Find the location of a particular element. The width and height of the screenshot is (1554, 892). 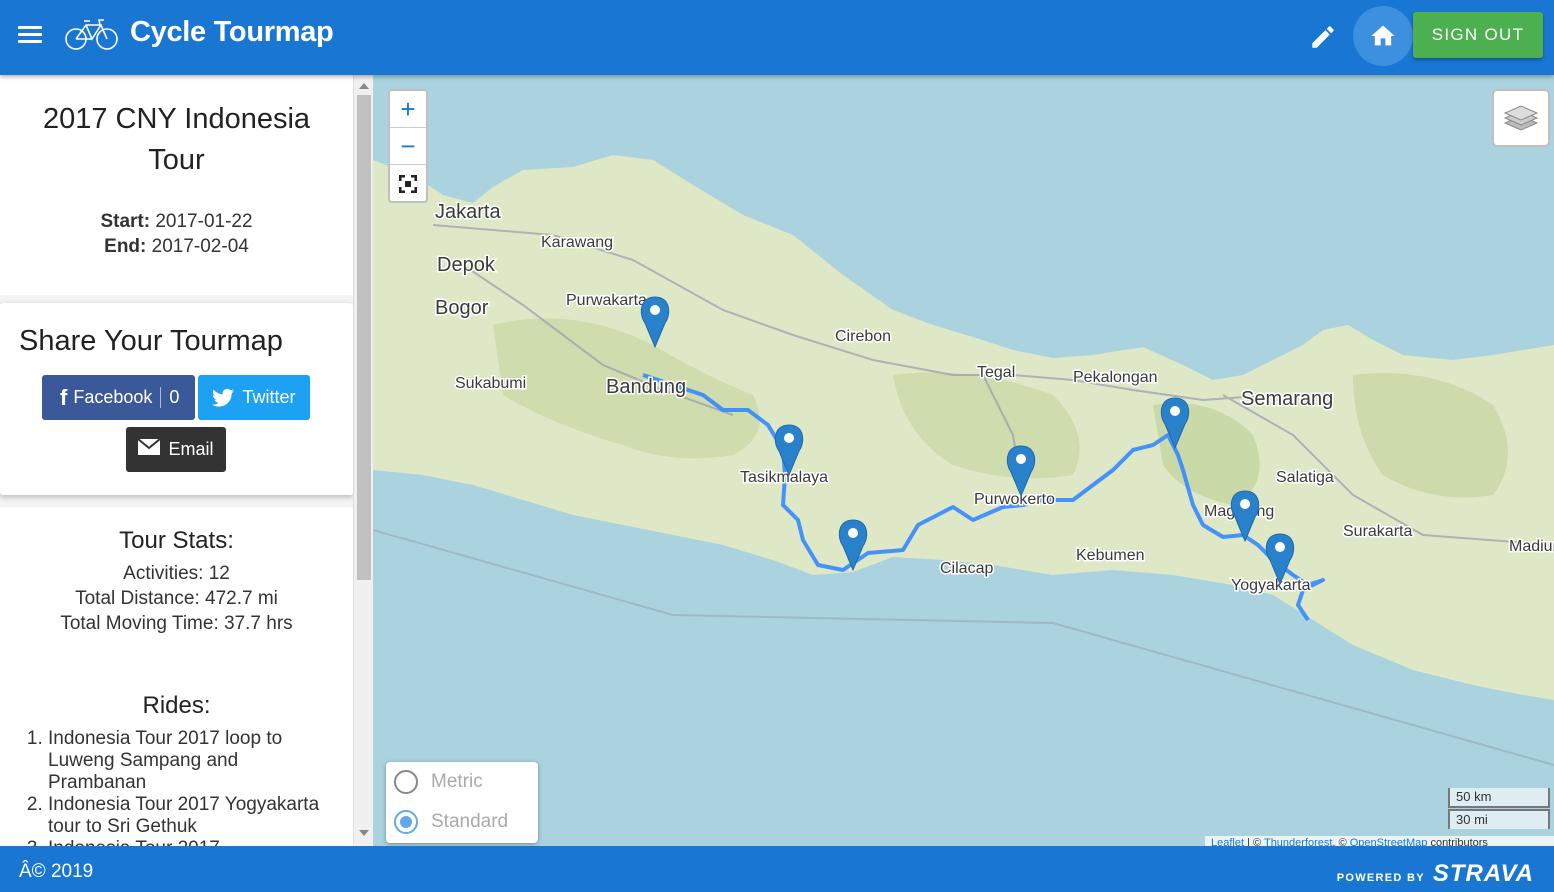

place-label: Sukabumi is located at coordinates (490, 383).